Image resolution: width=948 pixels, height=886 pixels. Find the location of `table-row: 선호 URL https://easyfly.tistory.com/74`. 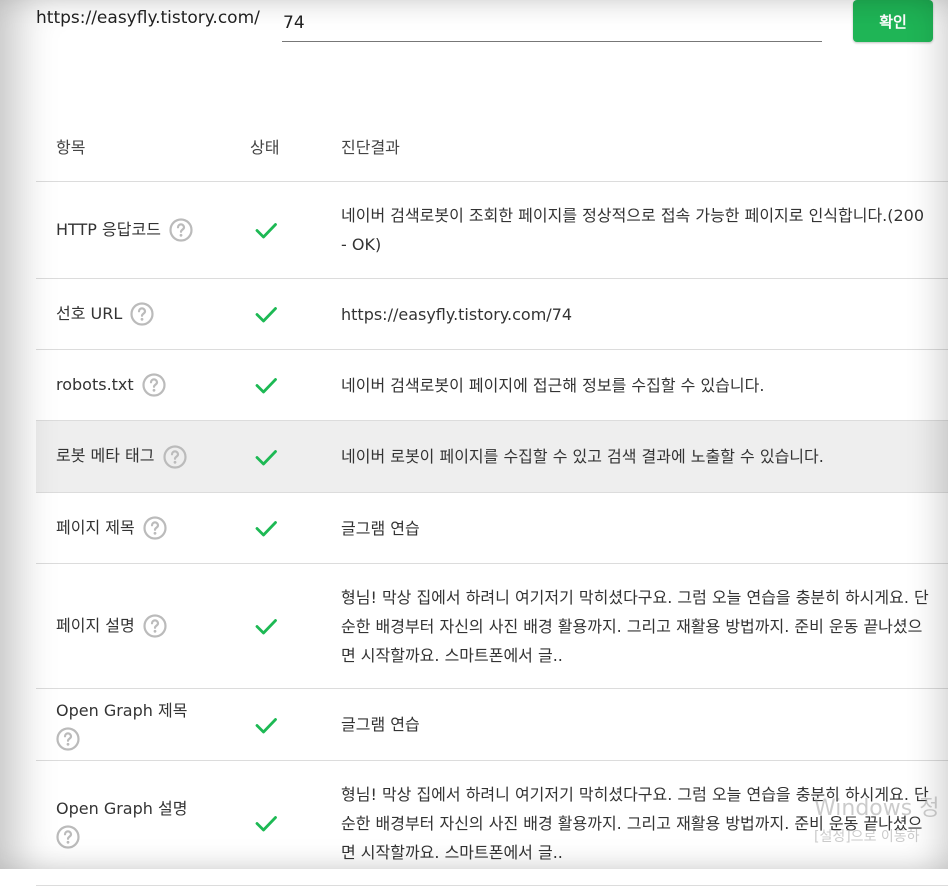

table-row: 선호 URL https://easyfly.tistory.com/74 is located at coordinates (492, 314).